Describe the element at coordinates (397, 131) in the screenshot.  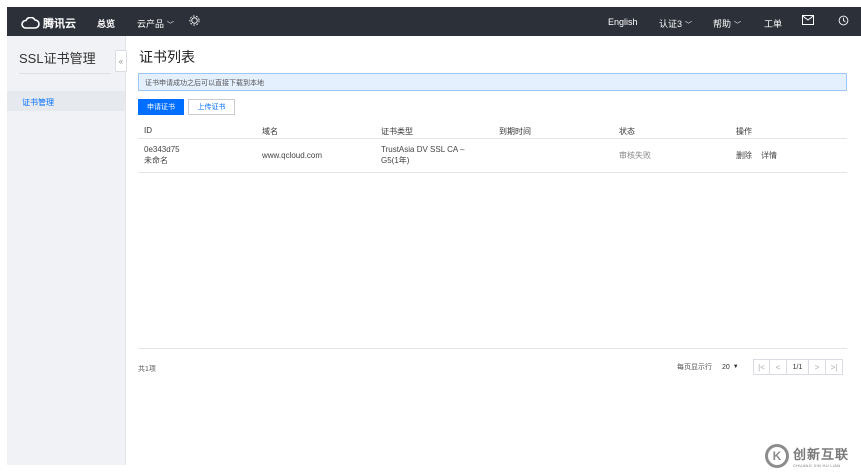
I see `column-header-type: 证书类型` at that location.